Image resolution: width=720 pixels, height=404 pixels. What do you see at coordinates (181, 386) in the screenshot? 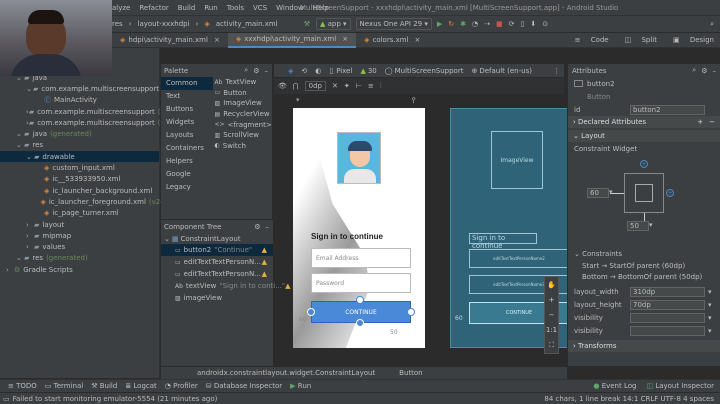
I see `tool-profiler-button: ◔ Profiler` at bounding box center [181, 386].